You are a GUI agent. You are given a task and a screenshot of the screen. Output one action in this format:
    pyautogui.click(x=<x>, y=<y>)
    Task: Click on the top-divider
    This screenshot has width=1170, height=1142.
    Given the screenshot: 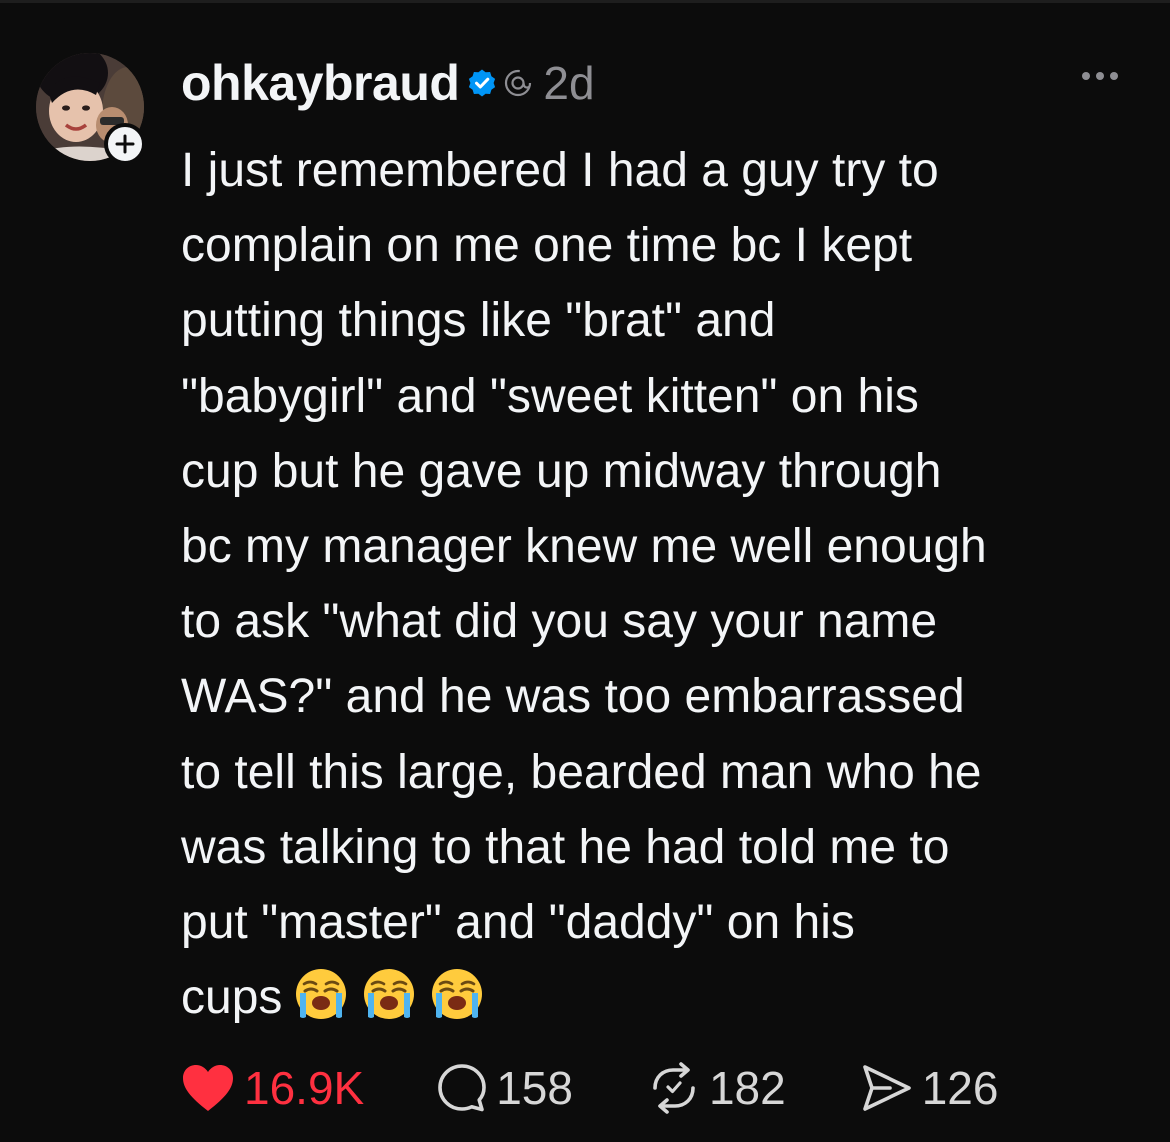 What is the action you would take?
    pyautogui.click(x=585, y=1)
    